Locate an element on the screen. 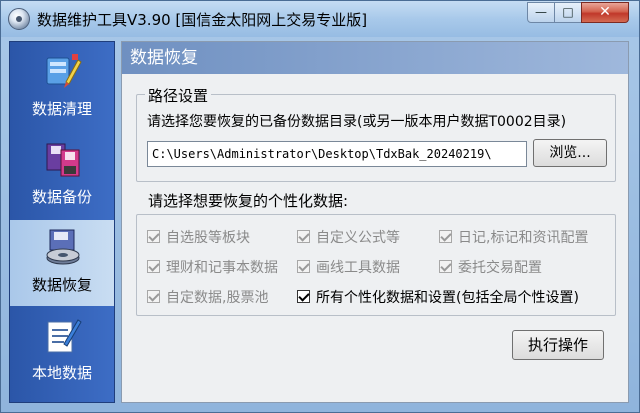  sidebar-item-label: 数据备份 is located at coordinates (61, 197).